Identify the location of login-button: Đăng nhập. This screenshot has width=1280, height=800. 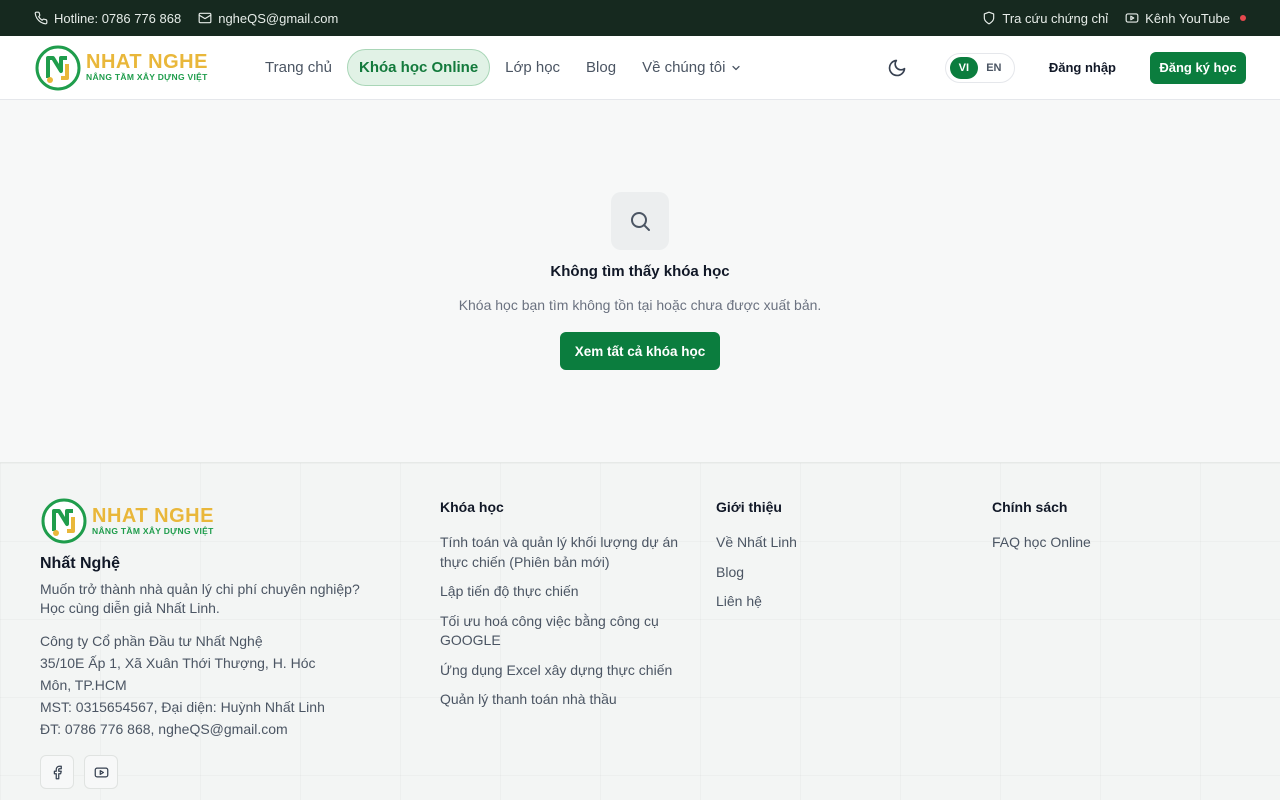
(1082, 67).